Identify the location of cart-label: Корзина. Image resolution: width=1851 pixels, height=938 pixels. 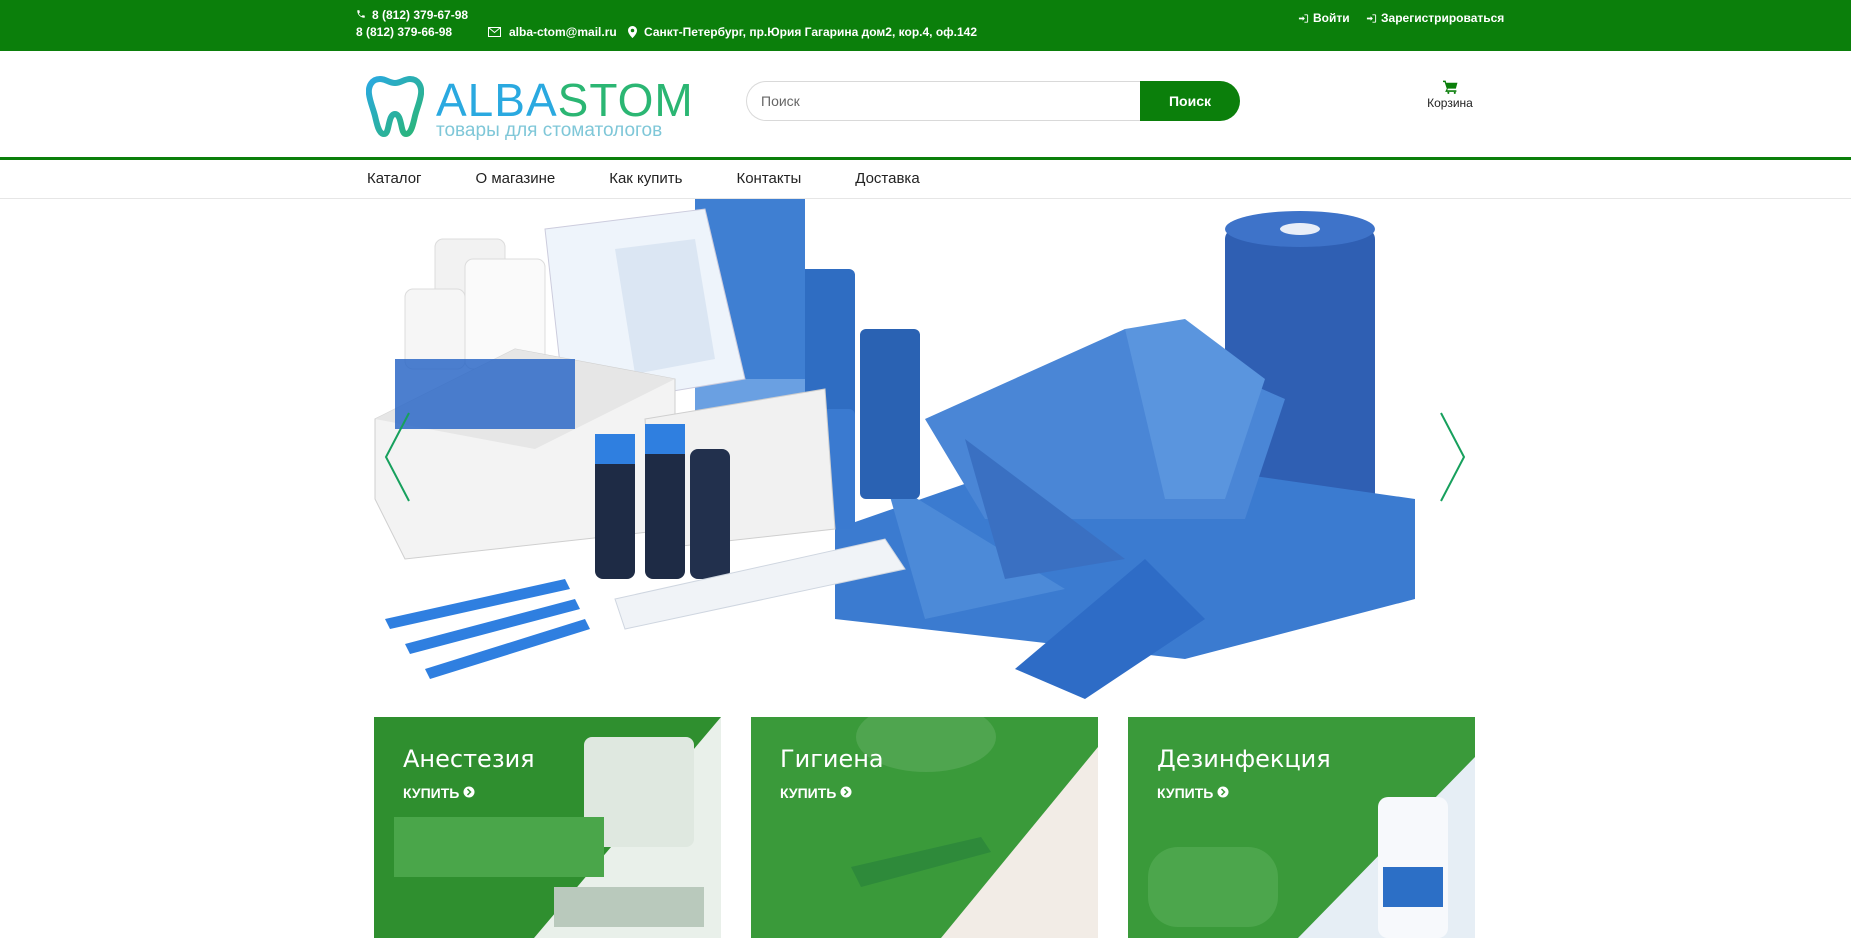
(1450, 103).